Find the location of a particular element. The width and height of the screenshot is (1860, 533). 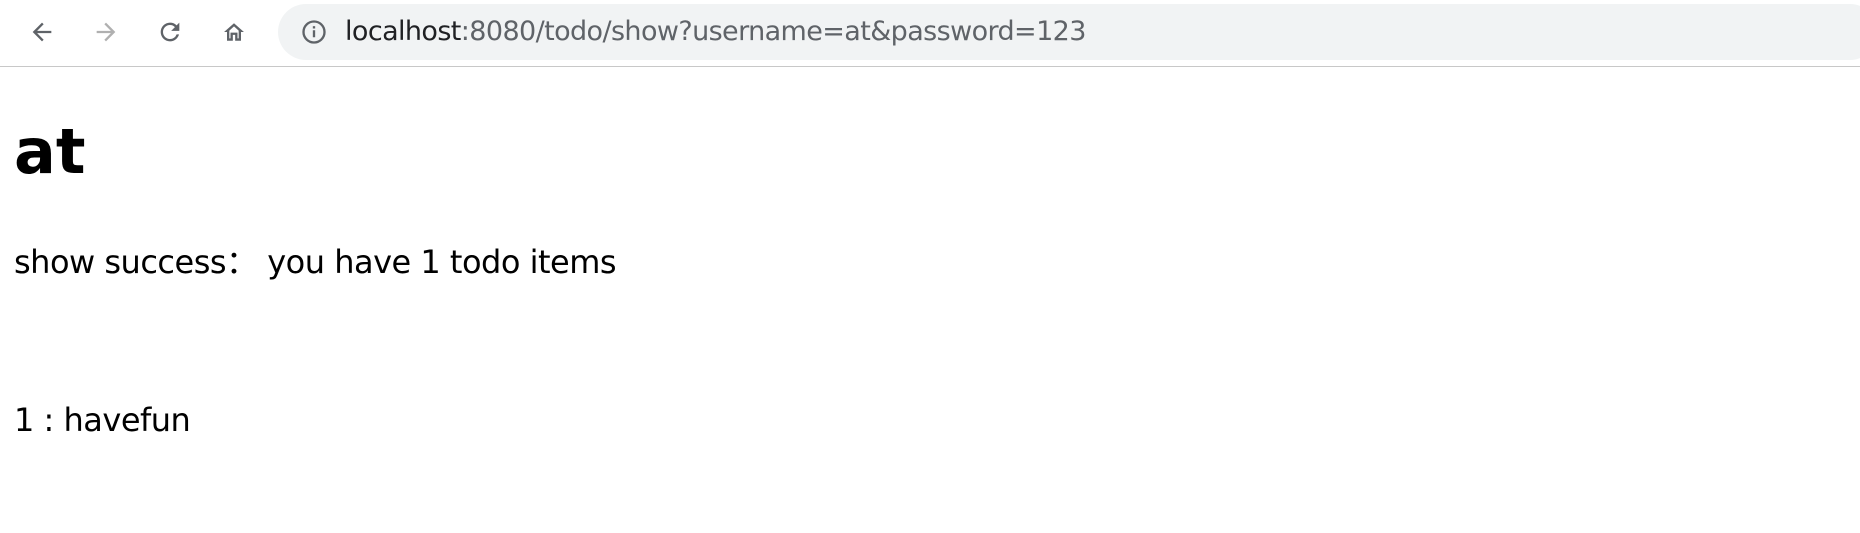

url-path: :8080/todo/show?username=at&password=123 is located at coordinates (773, 31).